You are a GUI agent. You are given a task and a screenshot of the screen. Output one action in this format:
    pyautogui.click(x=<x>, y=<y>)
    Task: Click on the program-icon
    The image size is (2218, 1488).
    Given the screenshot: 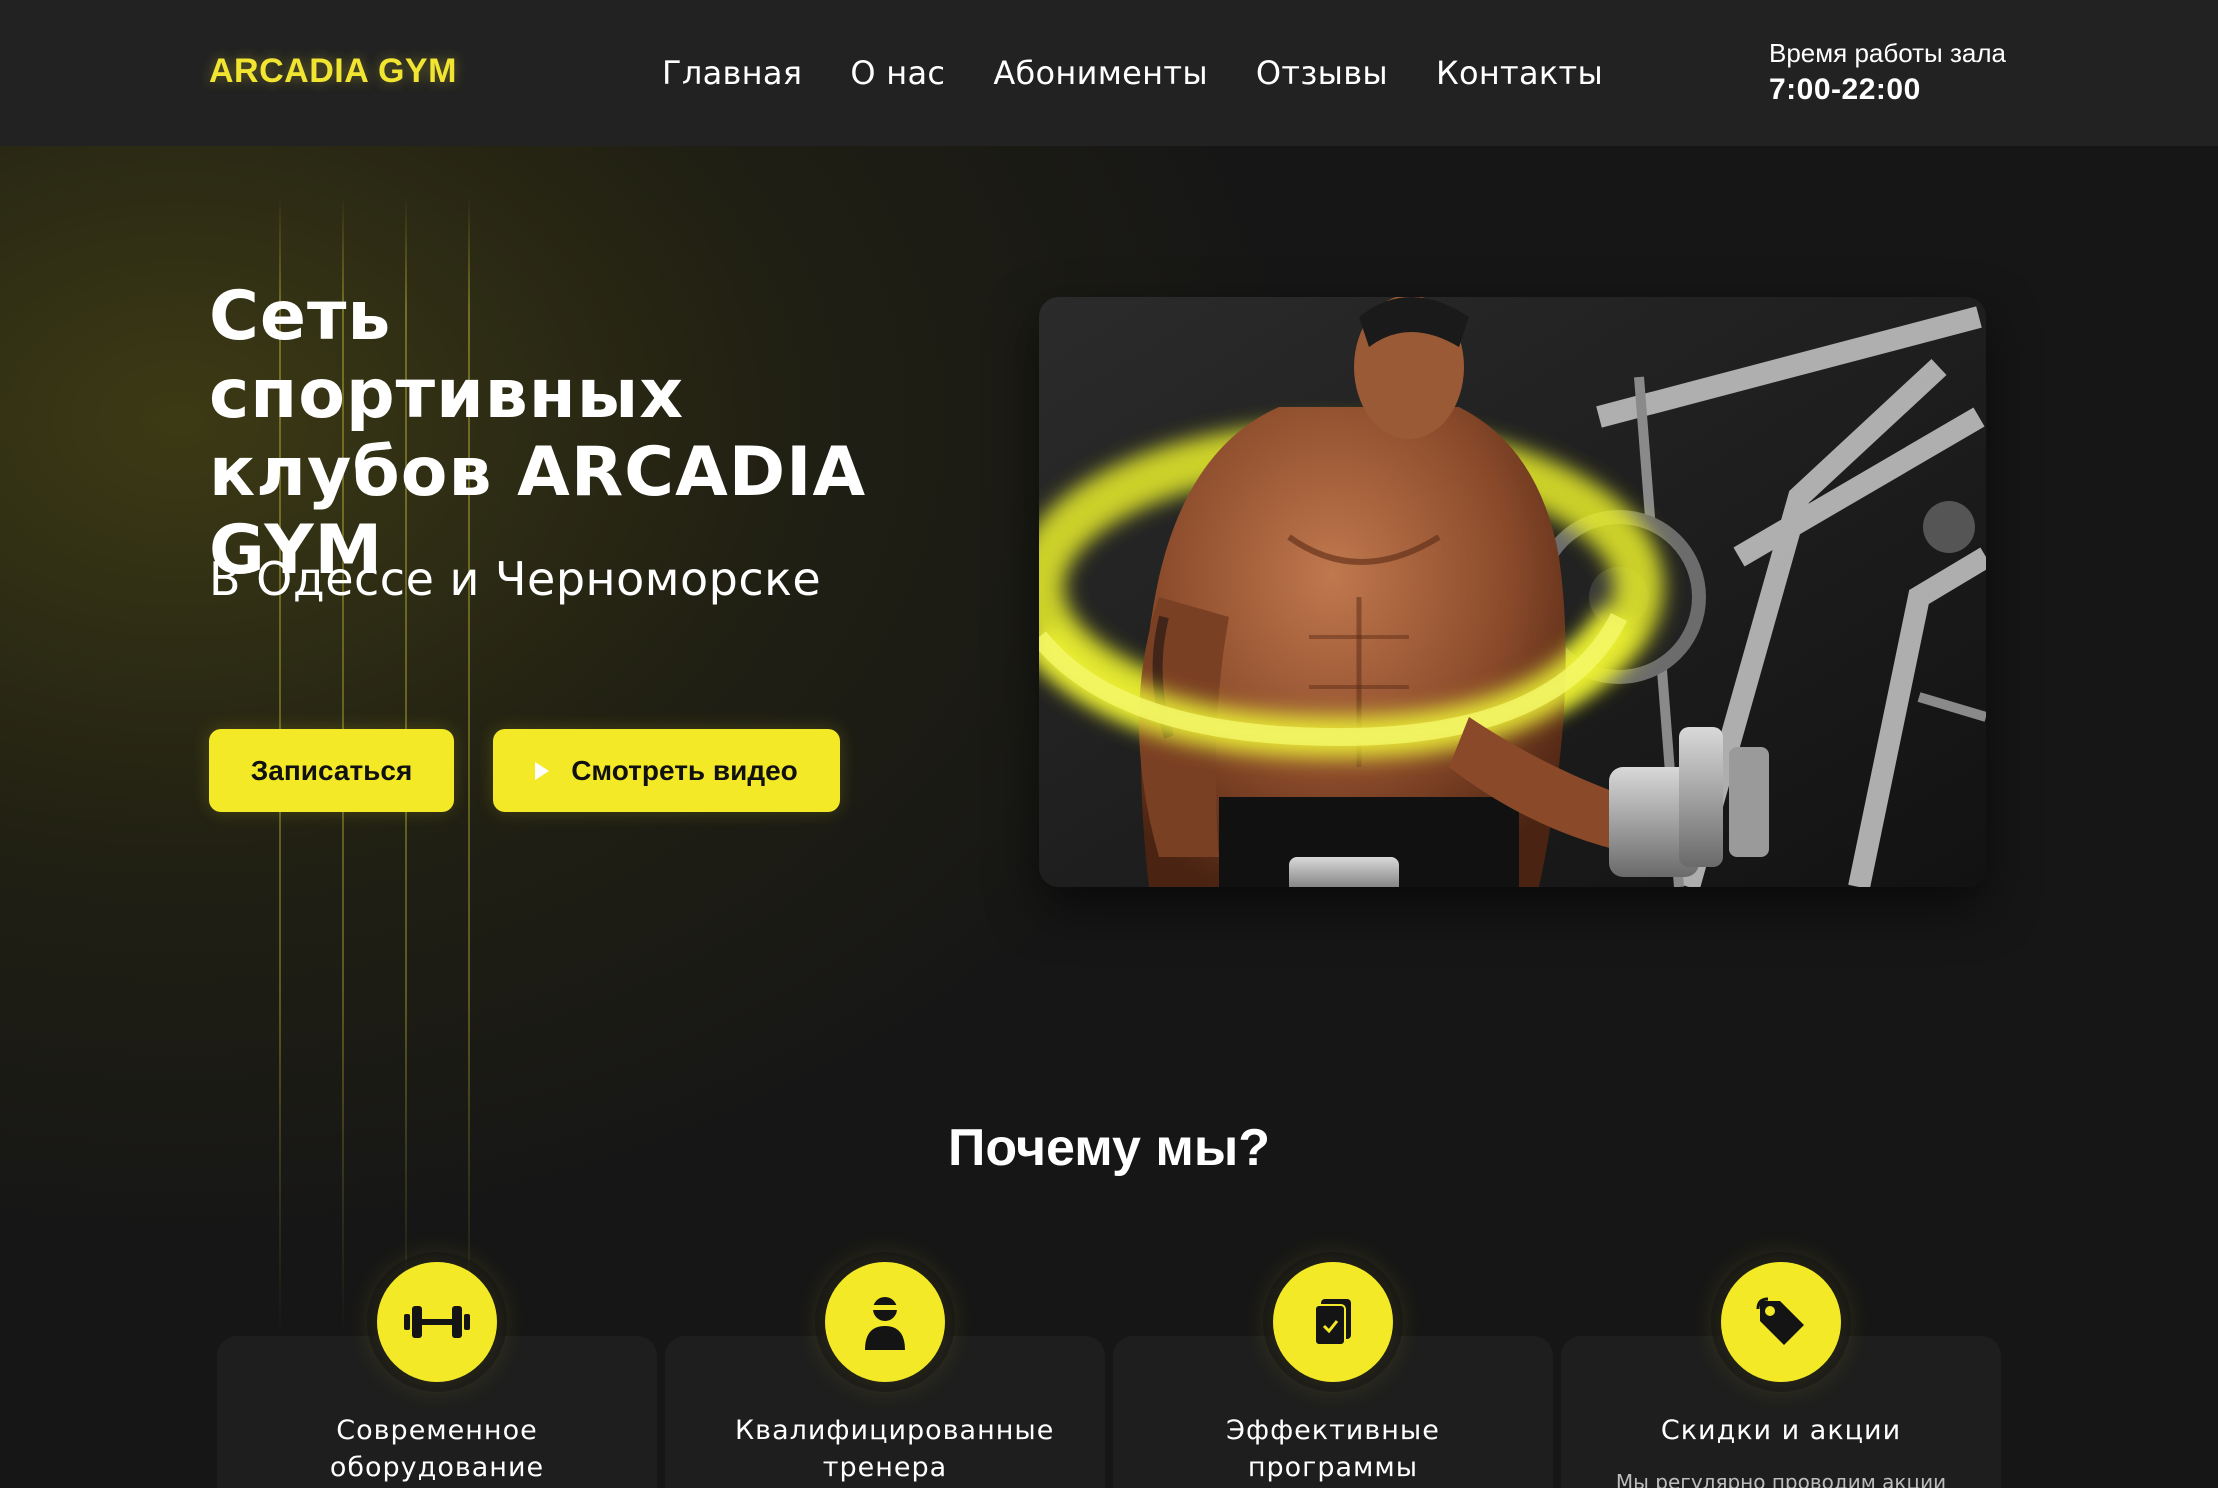 What is the action you would take?
    pyautogui.click(x=1333, y=1322)
    